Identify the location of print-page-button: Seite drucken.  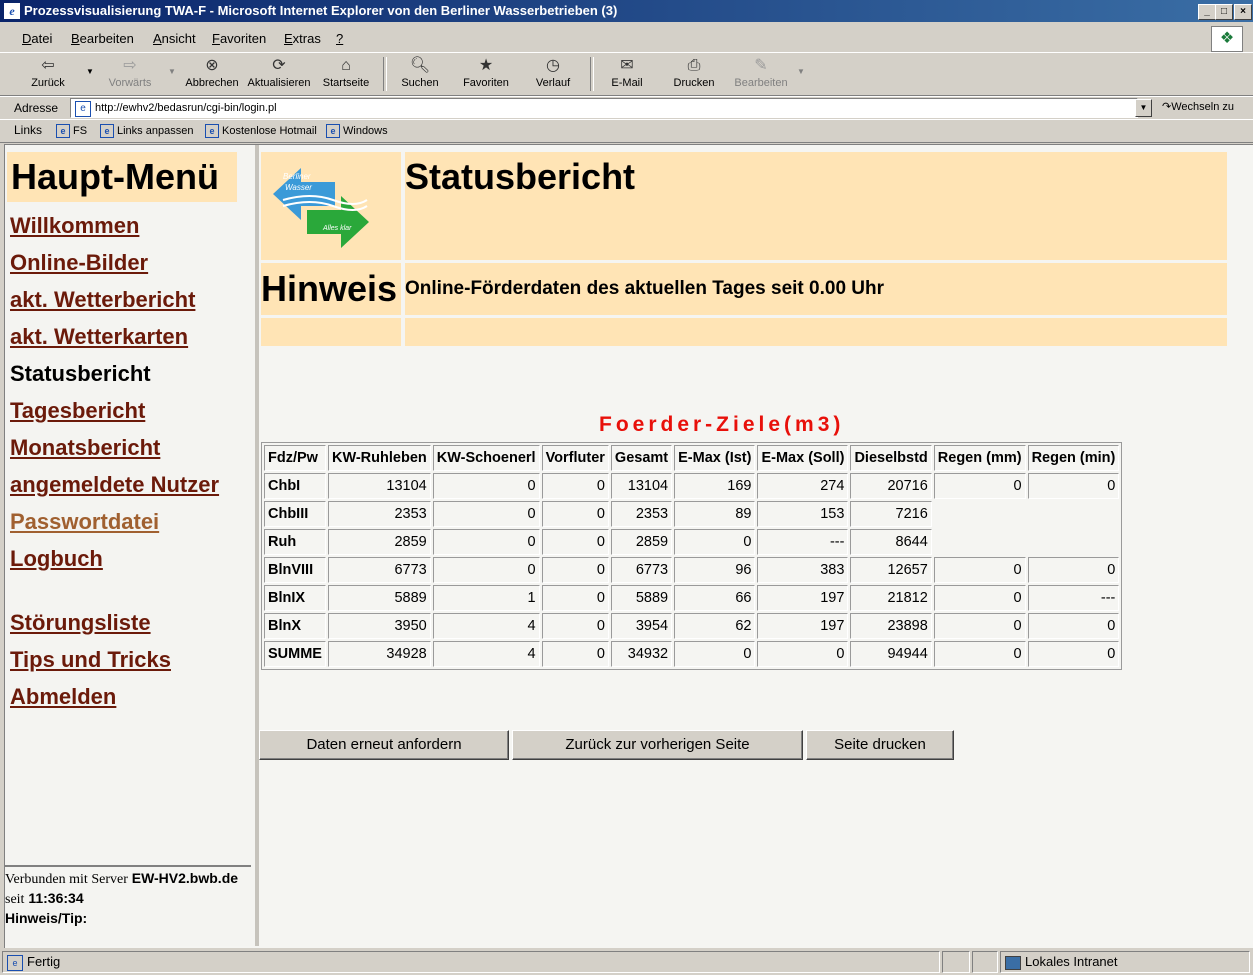
(880, 745).